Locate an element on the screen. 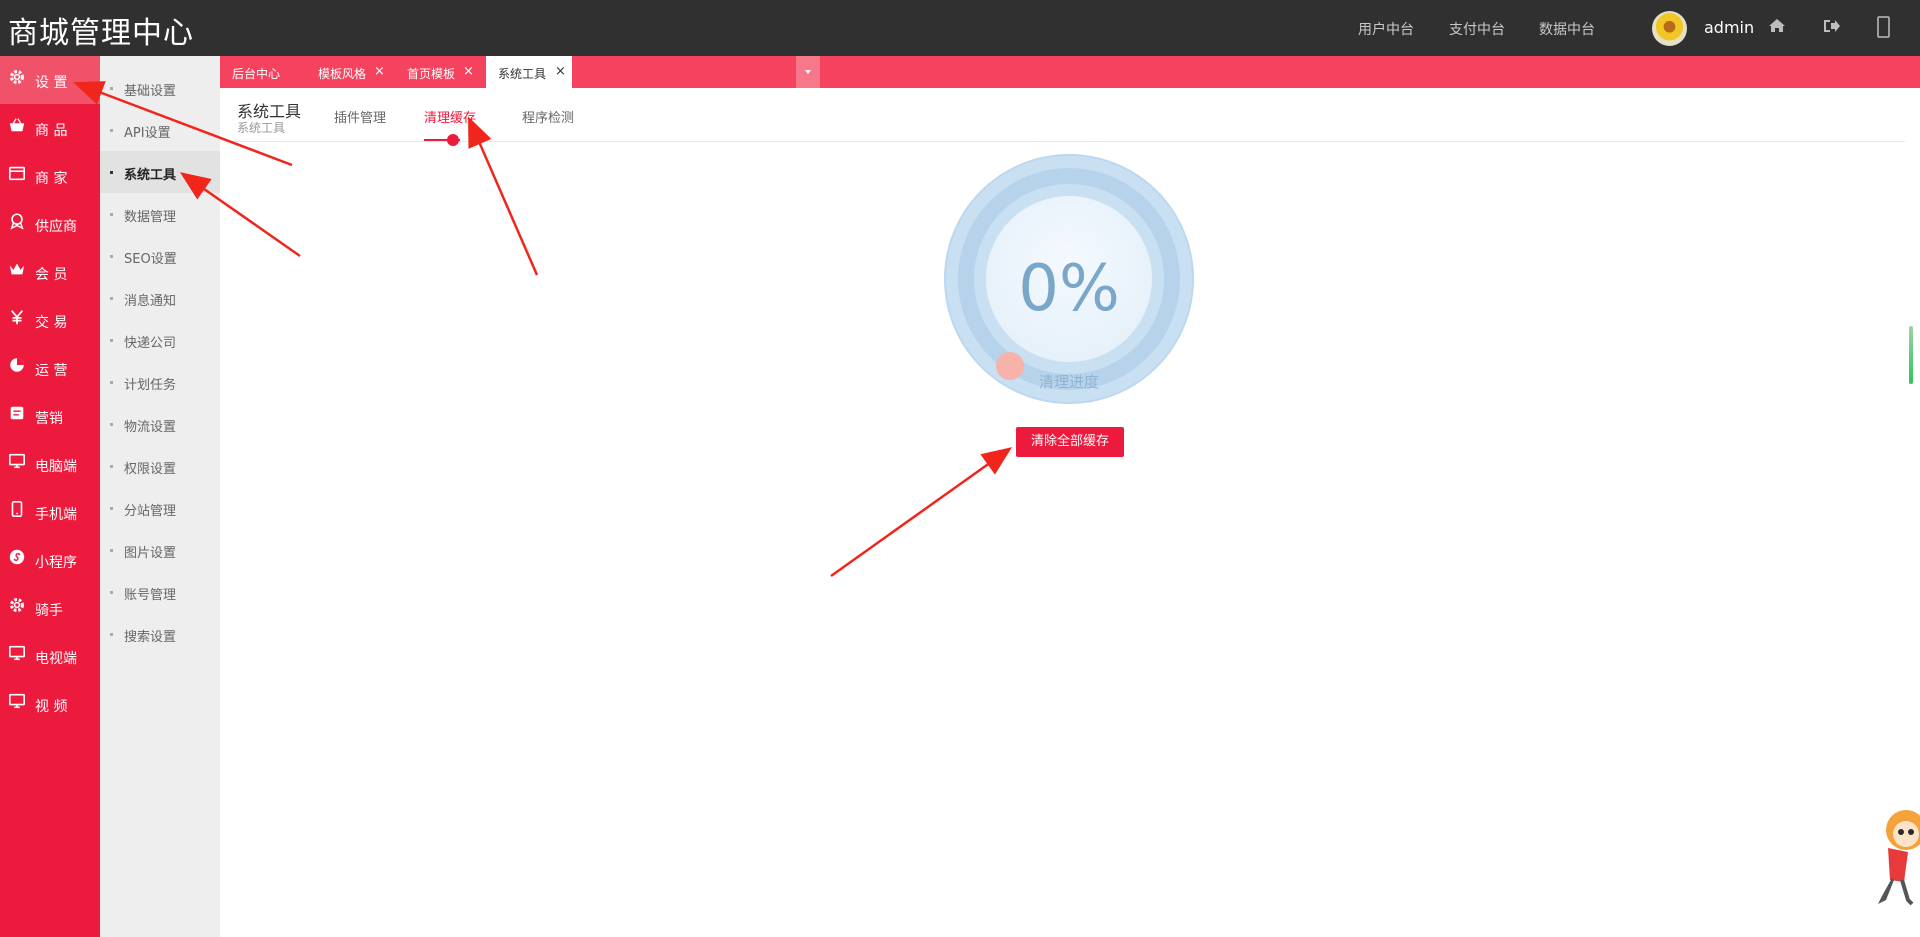 This screenshot has height=937, width=1920. subnav-item-basic: 基础设置 is located at coordinates (160, 88).